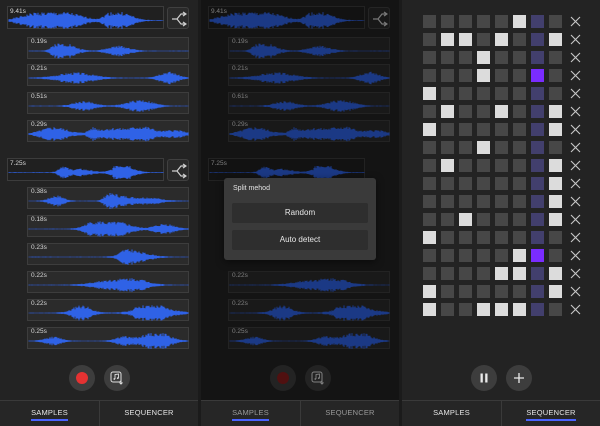  I want to click on auto-detect-button: Auto detect, so click(300, 240).